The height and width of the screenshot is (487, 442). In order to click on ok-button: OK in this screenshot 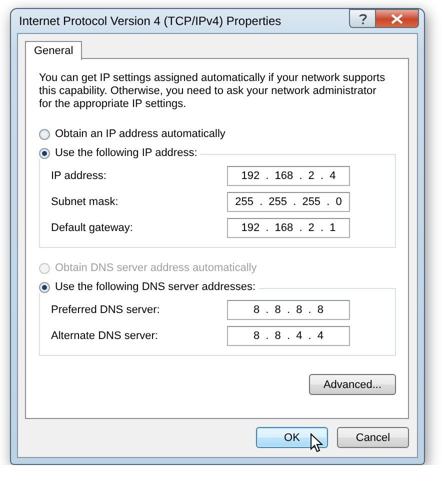, I will do `click(292, 437)`.